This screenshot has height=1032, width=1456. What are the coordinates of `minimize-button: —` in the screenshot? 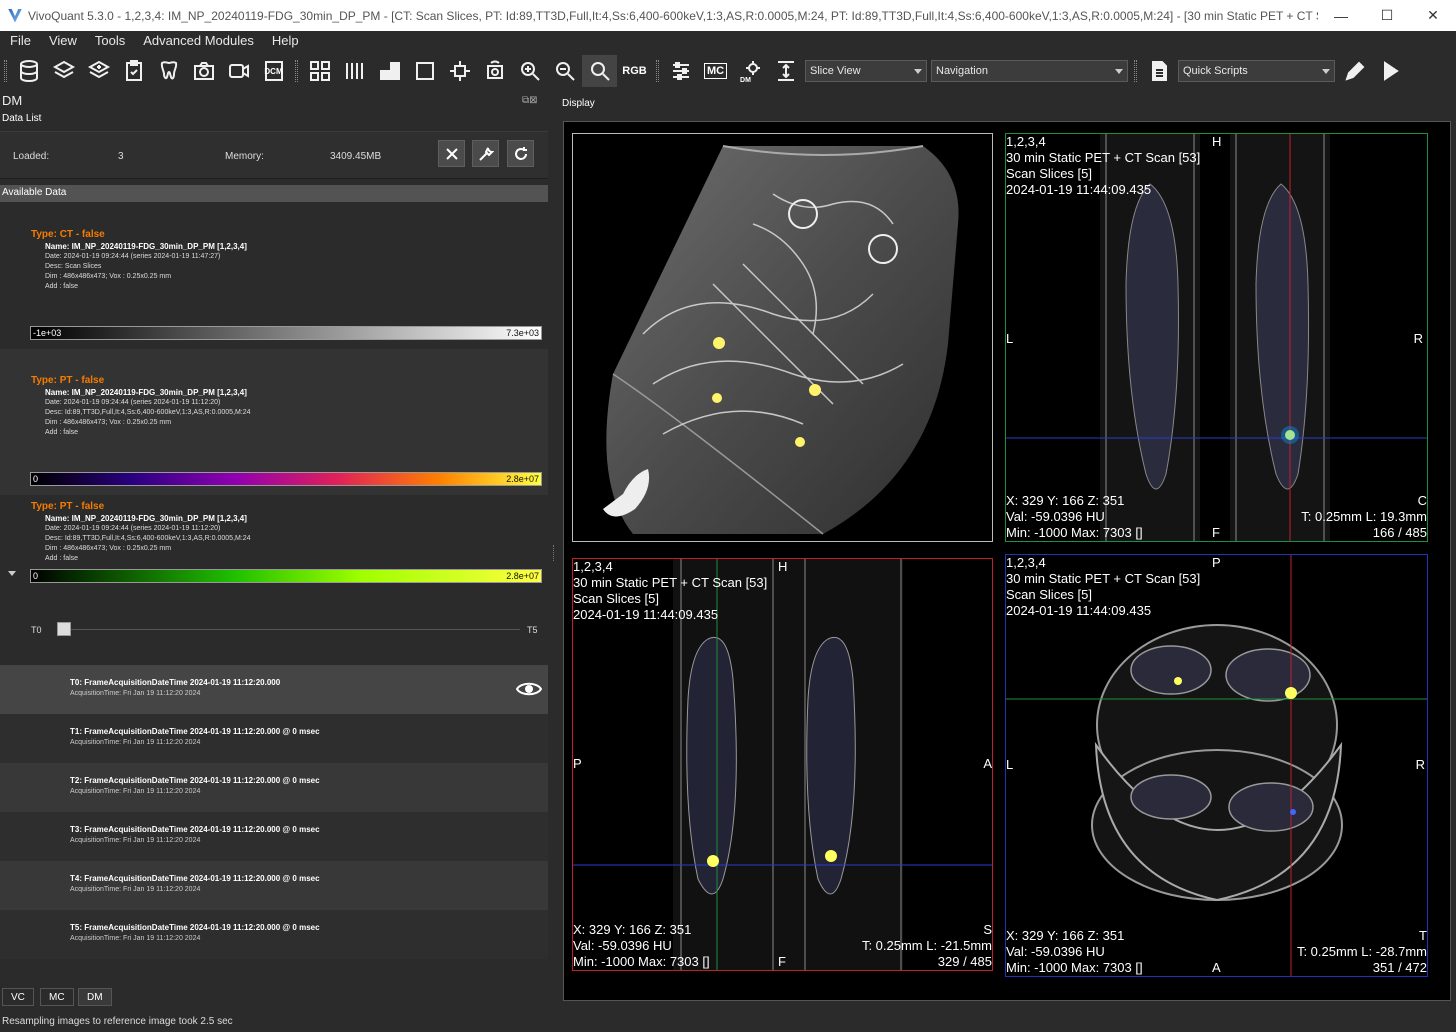 It's located at (1341, 15).